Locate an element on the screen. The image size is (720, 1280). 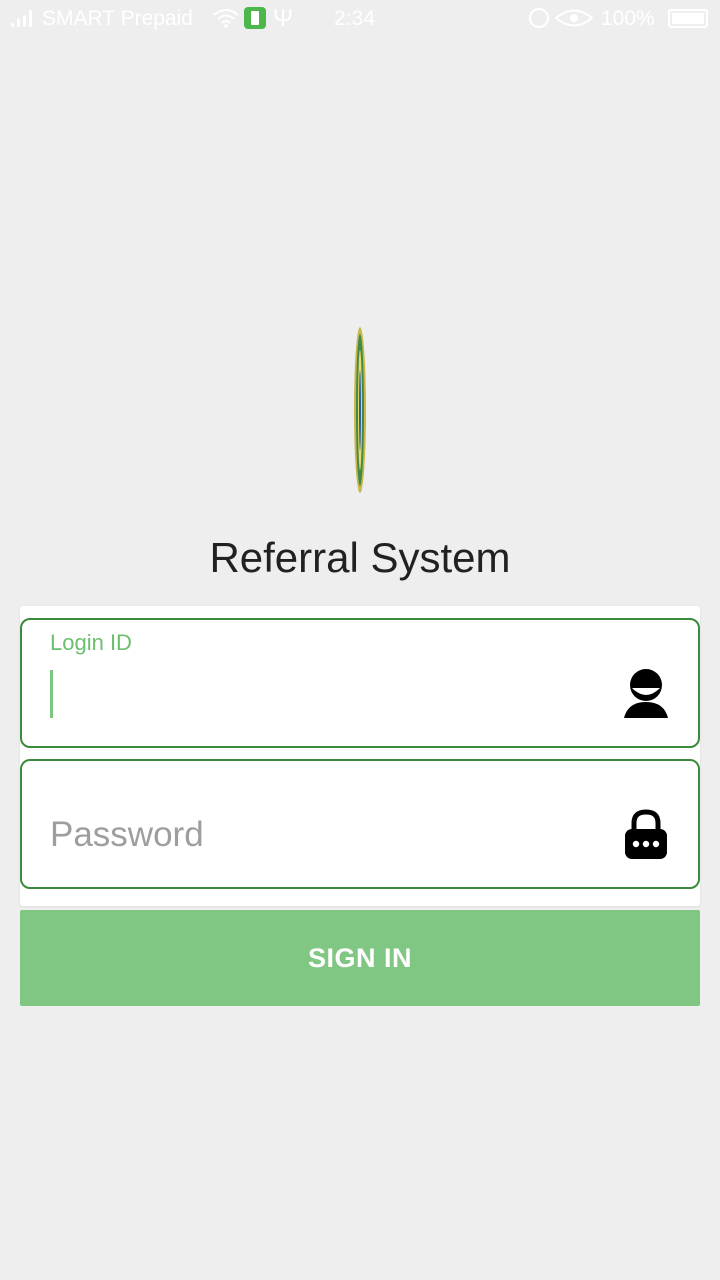
carrier-name: SMART Prepaid is located at coordinates (117, 18).